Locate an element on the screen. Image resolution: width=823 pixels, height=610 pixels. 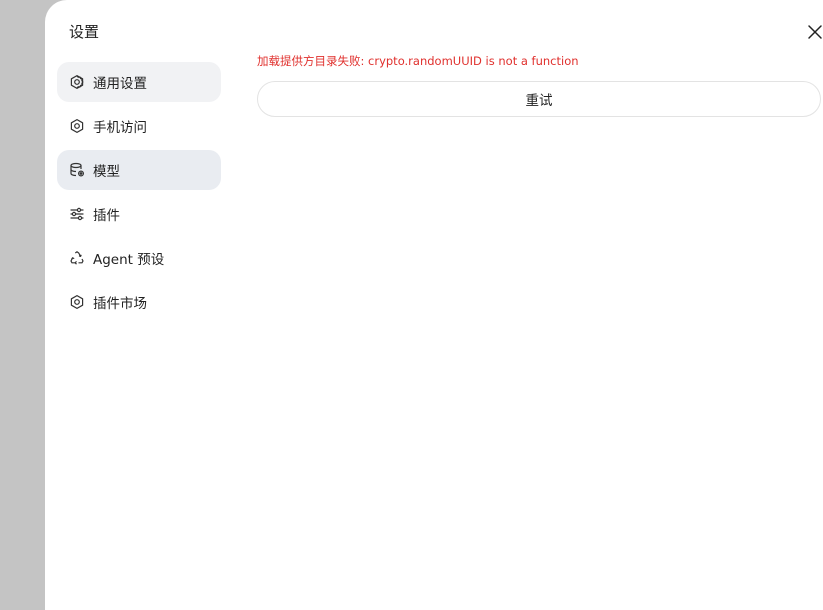
retry-button: 重试 is located at coordinates (539, 99).